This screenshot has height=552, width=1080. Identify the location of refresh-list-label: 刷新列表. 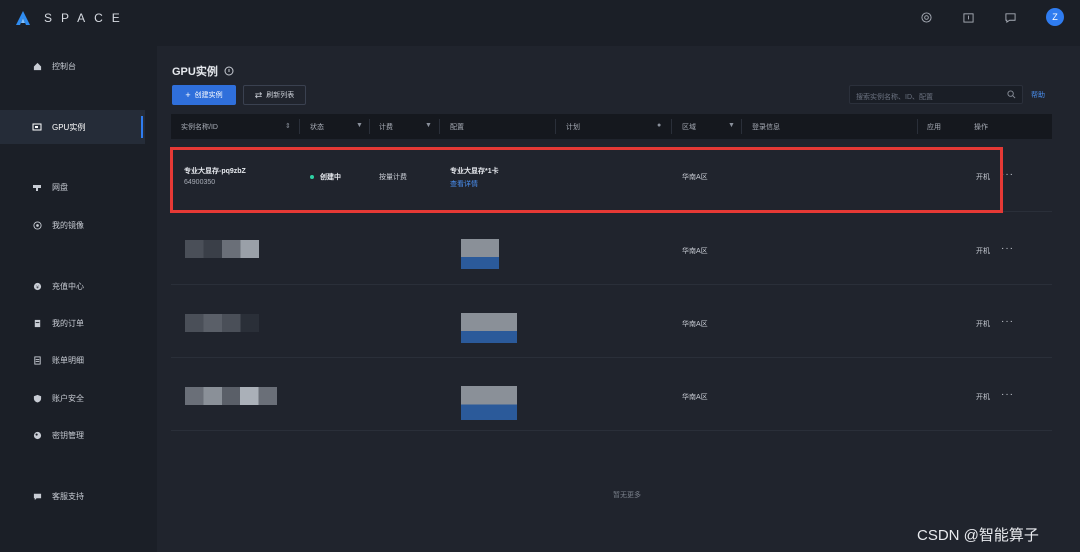
(280, 95).